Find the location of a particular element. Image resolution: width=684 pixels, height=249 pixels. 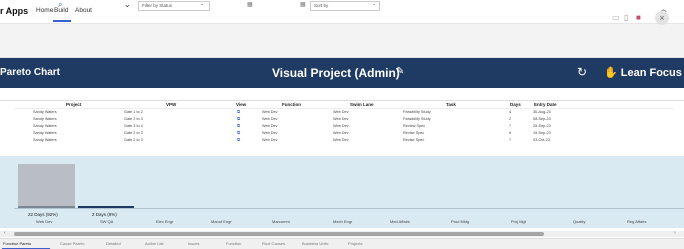

cell-entry-date: 03-Oct-23 is located at coordinates (541, 140).